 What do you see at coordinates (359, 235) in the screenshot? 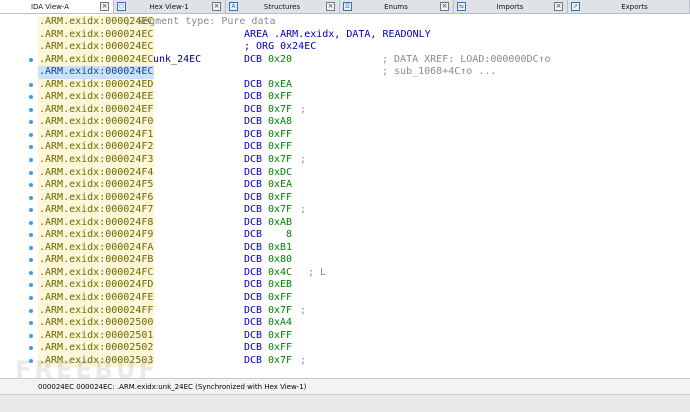
I see `listing-line: .ARM.exidx:000024F9 DCB 8` at bounding box center [359, 235].